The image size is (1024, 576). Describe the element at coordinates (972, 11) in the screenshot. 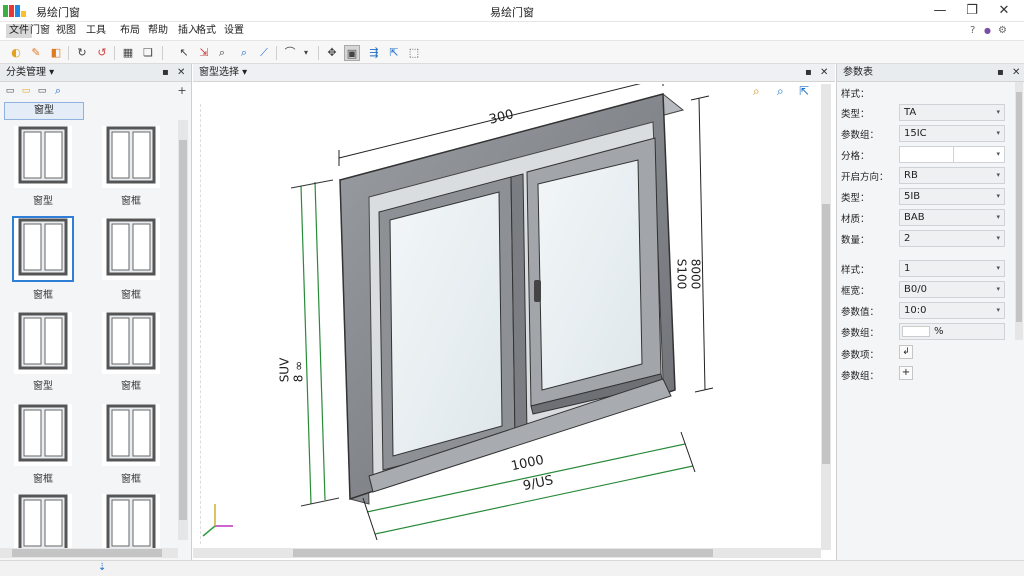

I see `maximize-button: ❐` at that location.